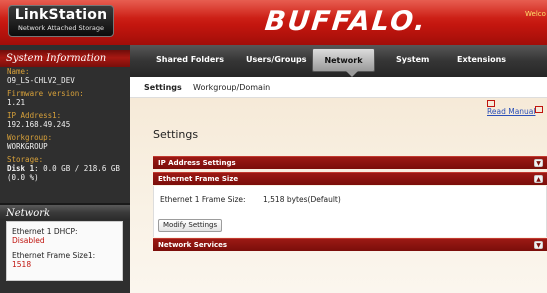 This screenshot has width=547, height=293. Describe the element at coordinates (18, 71) in the screenshot. I see `name-label: Name:` at that location.